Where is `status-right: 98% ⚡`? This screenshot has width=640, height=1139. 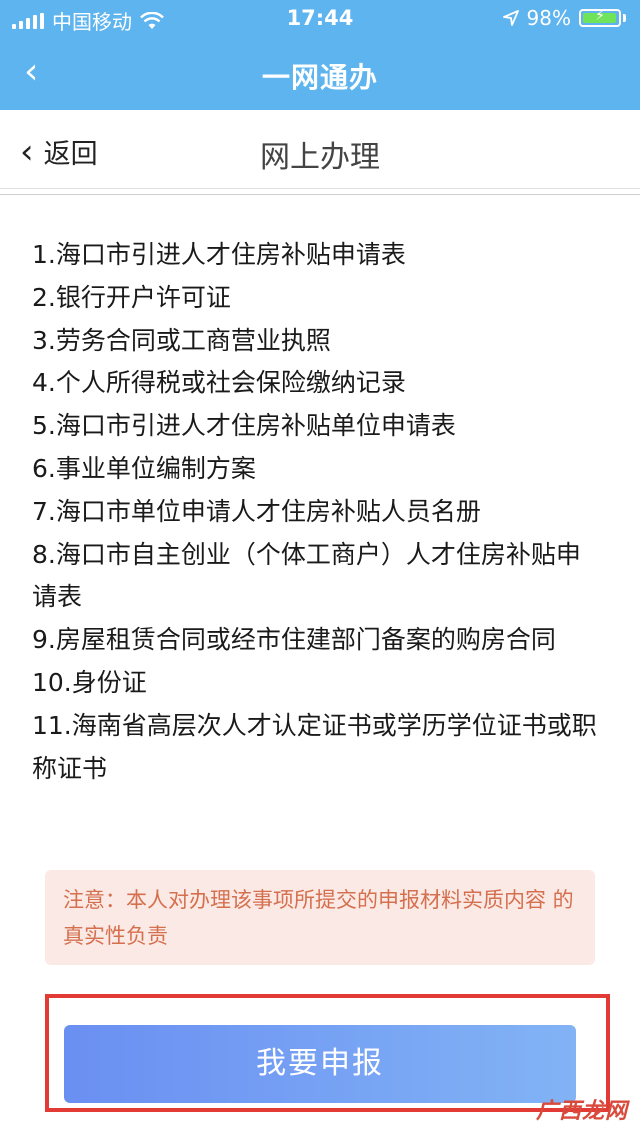
status-right: 98% ⚡ is located at coordinates (564, 18).